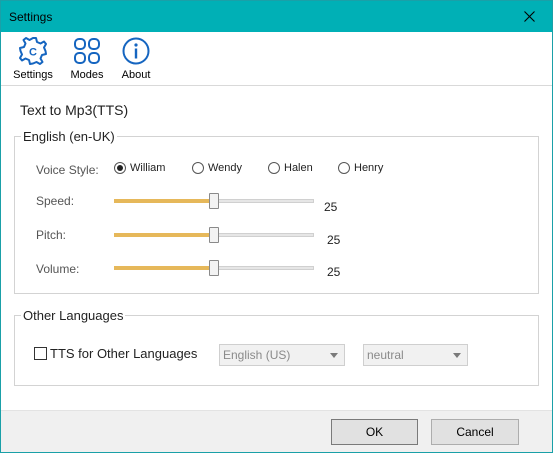  What do you see at coordinates (334, 240) in the screenshot?
I see `pitch-value: 25` at bounding box center [334, 240].